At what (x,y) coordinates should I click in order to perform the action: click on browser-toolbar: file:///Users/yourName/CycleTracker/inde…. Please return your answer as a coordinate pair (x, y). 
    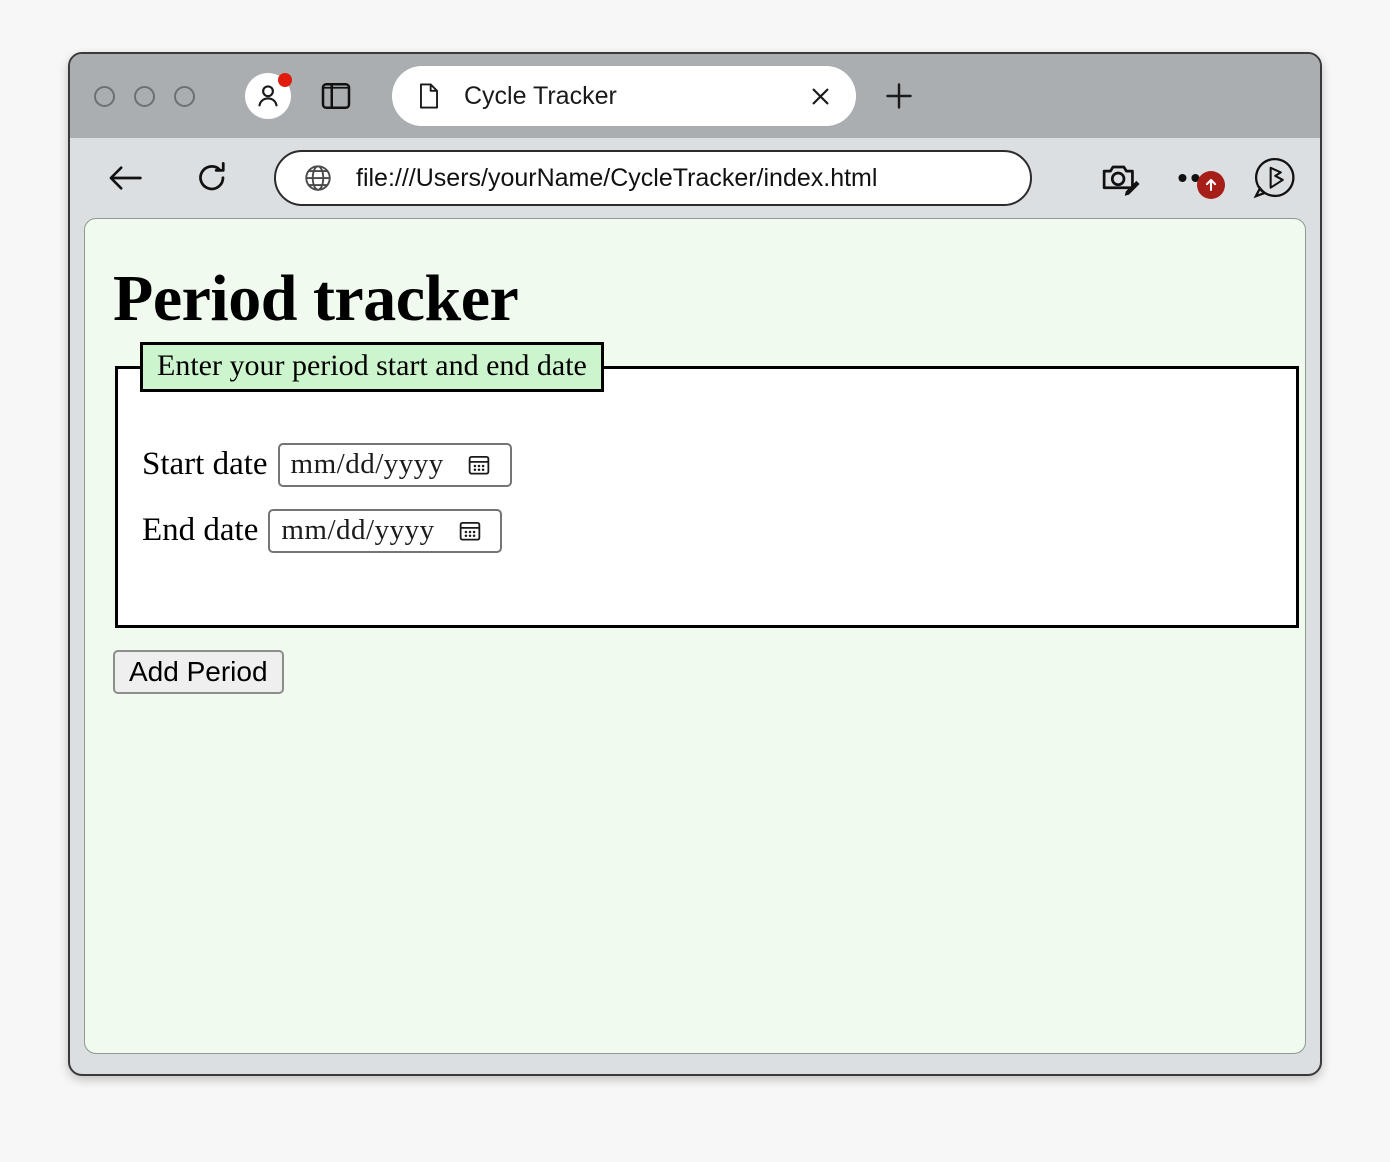
    Looking at the image, I should click on (695, 178).